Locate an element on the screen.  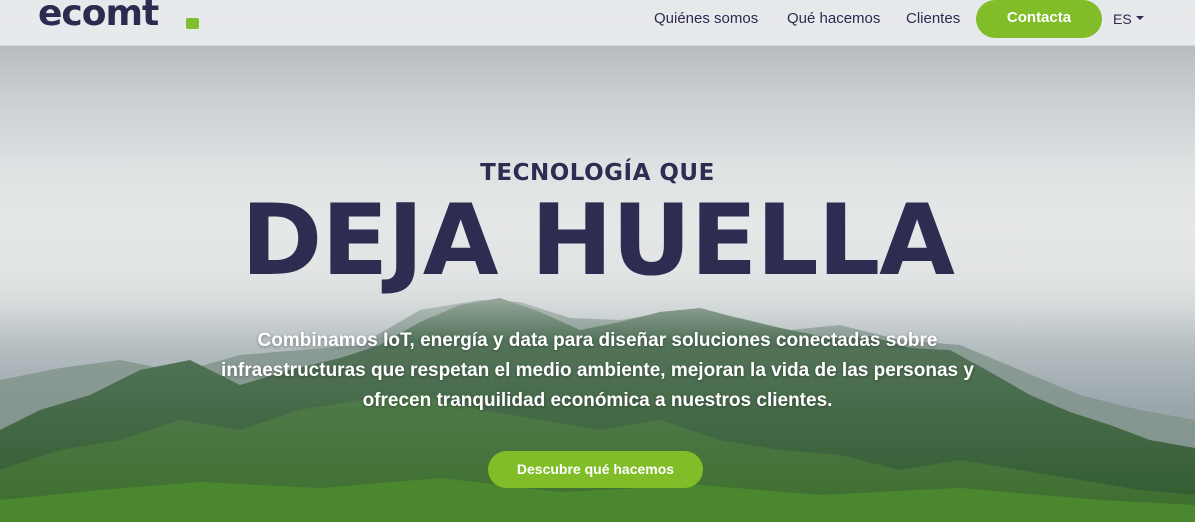
language-selector: ES is located at coordinates (1128, 19).